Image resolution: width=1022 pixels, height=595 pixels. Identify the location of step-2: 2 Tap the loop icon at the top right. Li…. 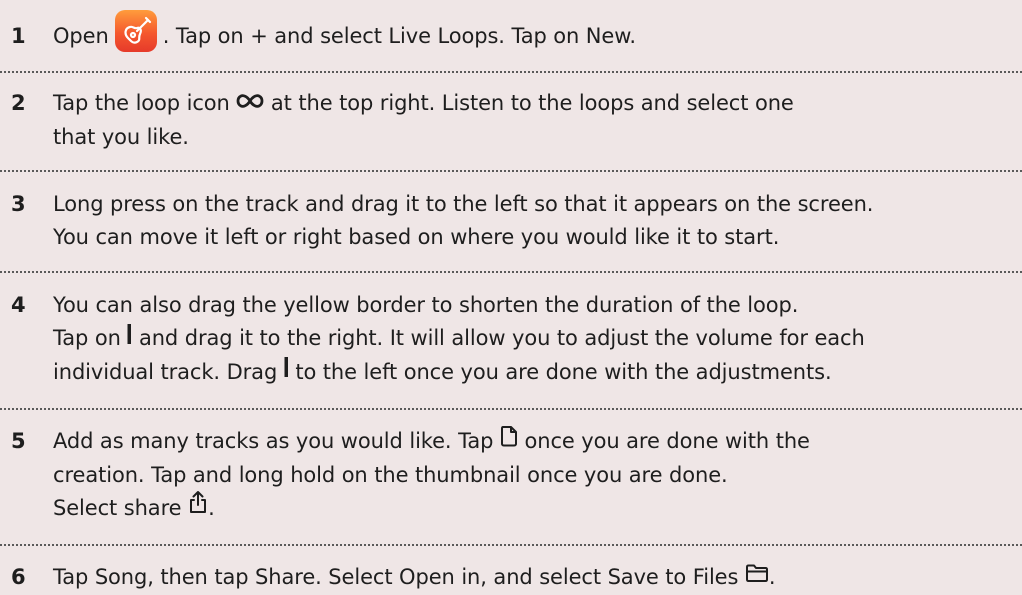
(511, 120).